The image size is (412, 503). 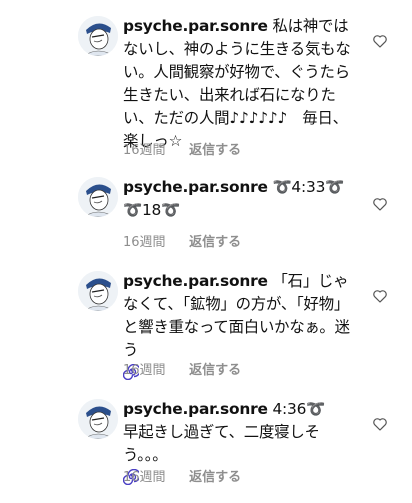 I want to click on comment-text: 18, so click(x=151, y=210).